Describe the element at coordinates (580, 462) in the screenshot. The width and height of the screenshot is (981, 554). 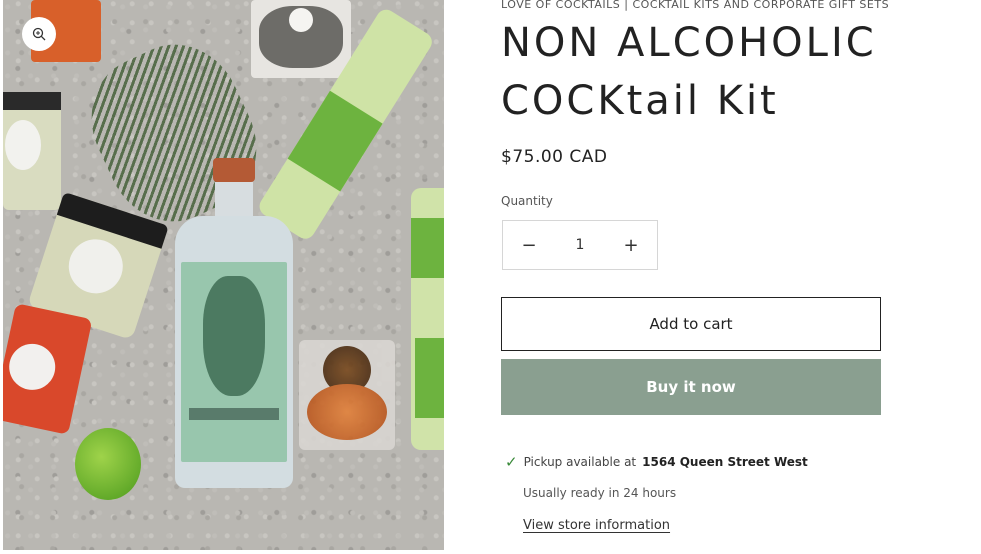
I see `pickup-prefix: Pickup available at` at that location.